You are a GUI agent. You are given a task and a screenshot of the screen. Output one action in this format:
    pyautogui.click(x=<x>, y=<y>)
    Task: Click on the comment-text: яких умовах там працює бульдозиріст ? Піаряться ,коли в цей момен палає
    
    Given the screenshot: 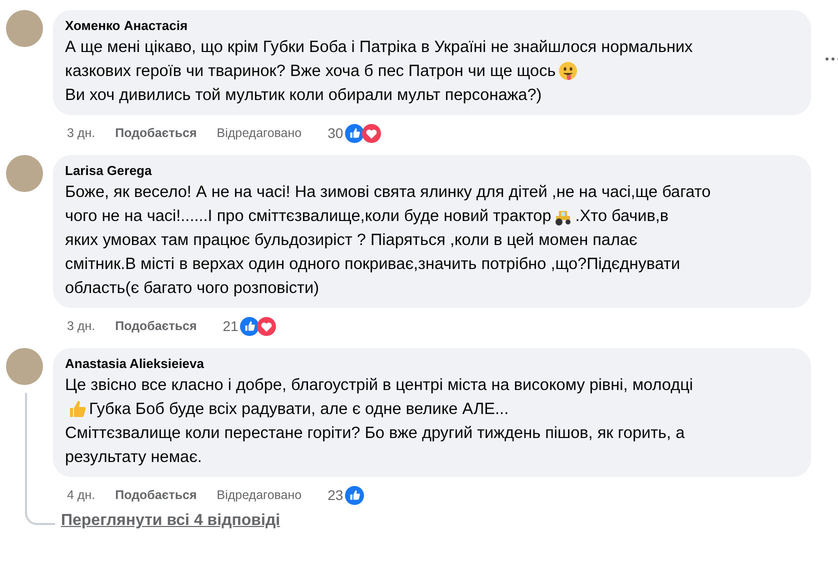 What is the action you would take?
    pyautogui.click(x=351, y=240)
    